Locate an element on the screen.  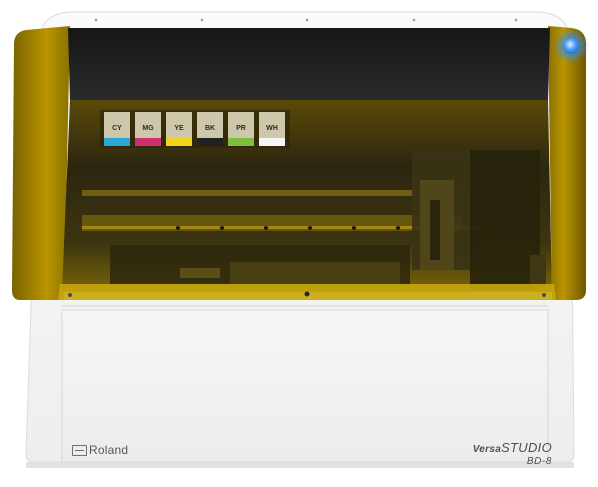
ink-cartridge: CY is located at coordinates (117, 129).